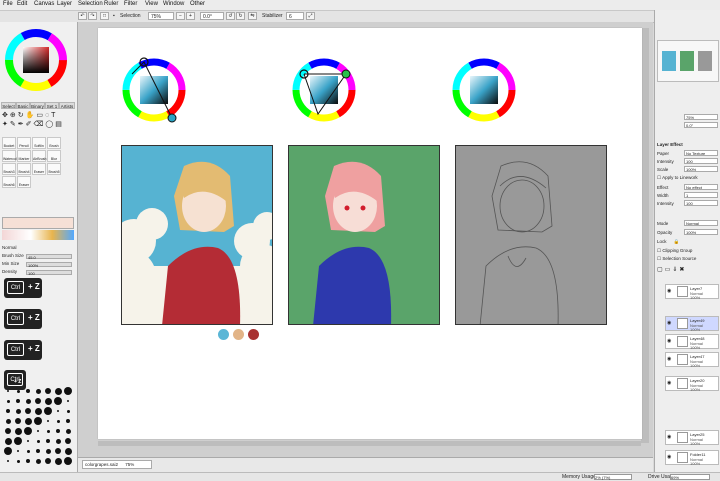 Image resolution: width=720 pixels, height=481 pixels. Describe the element at coordinates (645, 235) in the screenshot. I see `vertical-scrollbar` at that location.